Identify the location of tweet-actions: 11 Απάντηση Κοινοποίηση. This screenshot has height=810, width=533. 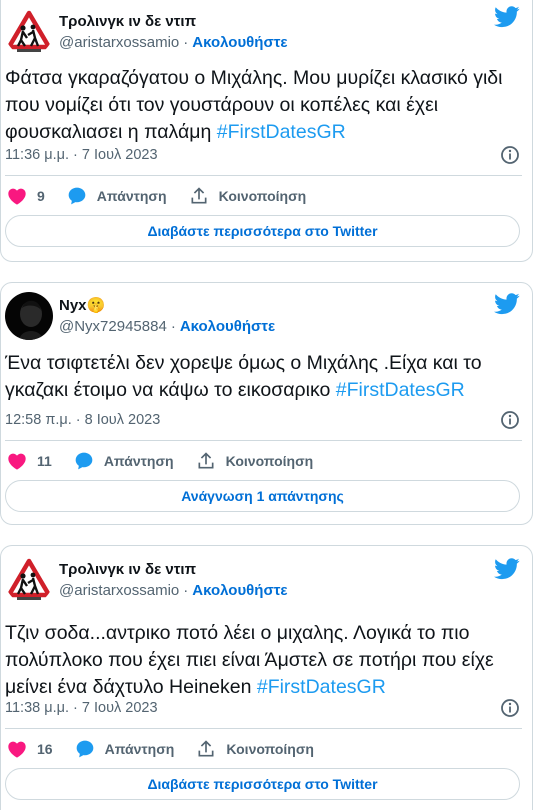
(171, 461).